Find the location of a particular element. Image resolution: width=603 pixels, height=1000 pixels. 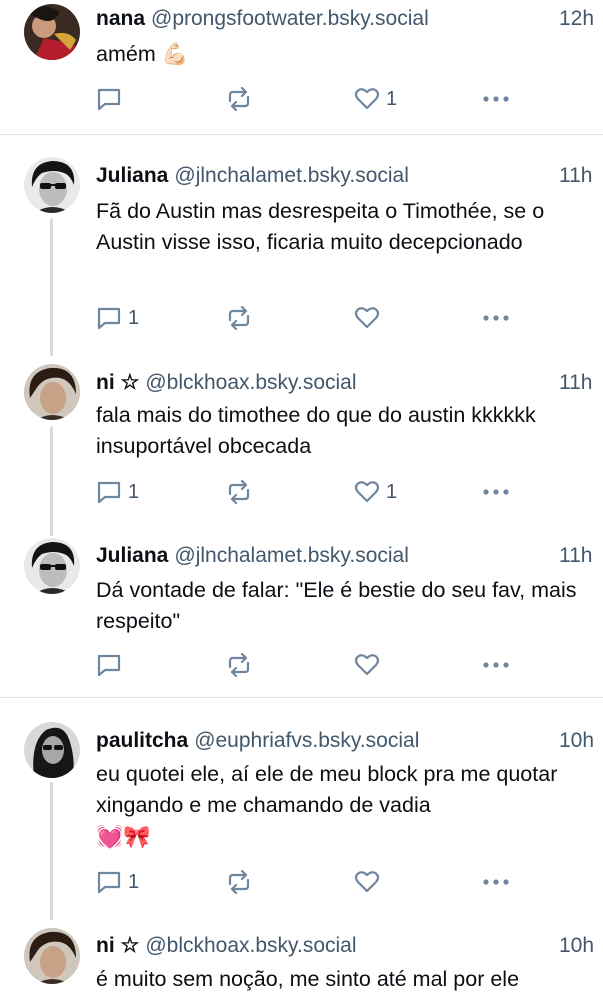

author-name: paulitcha is located at coordinates (142, 740).